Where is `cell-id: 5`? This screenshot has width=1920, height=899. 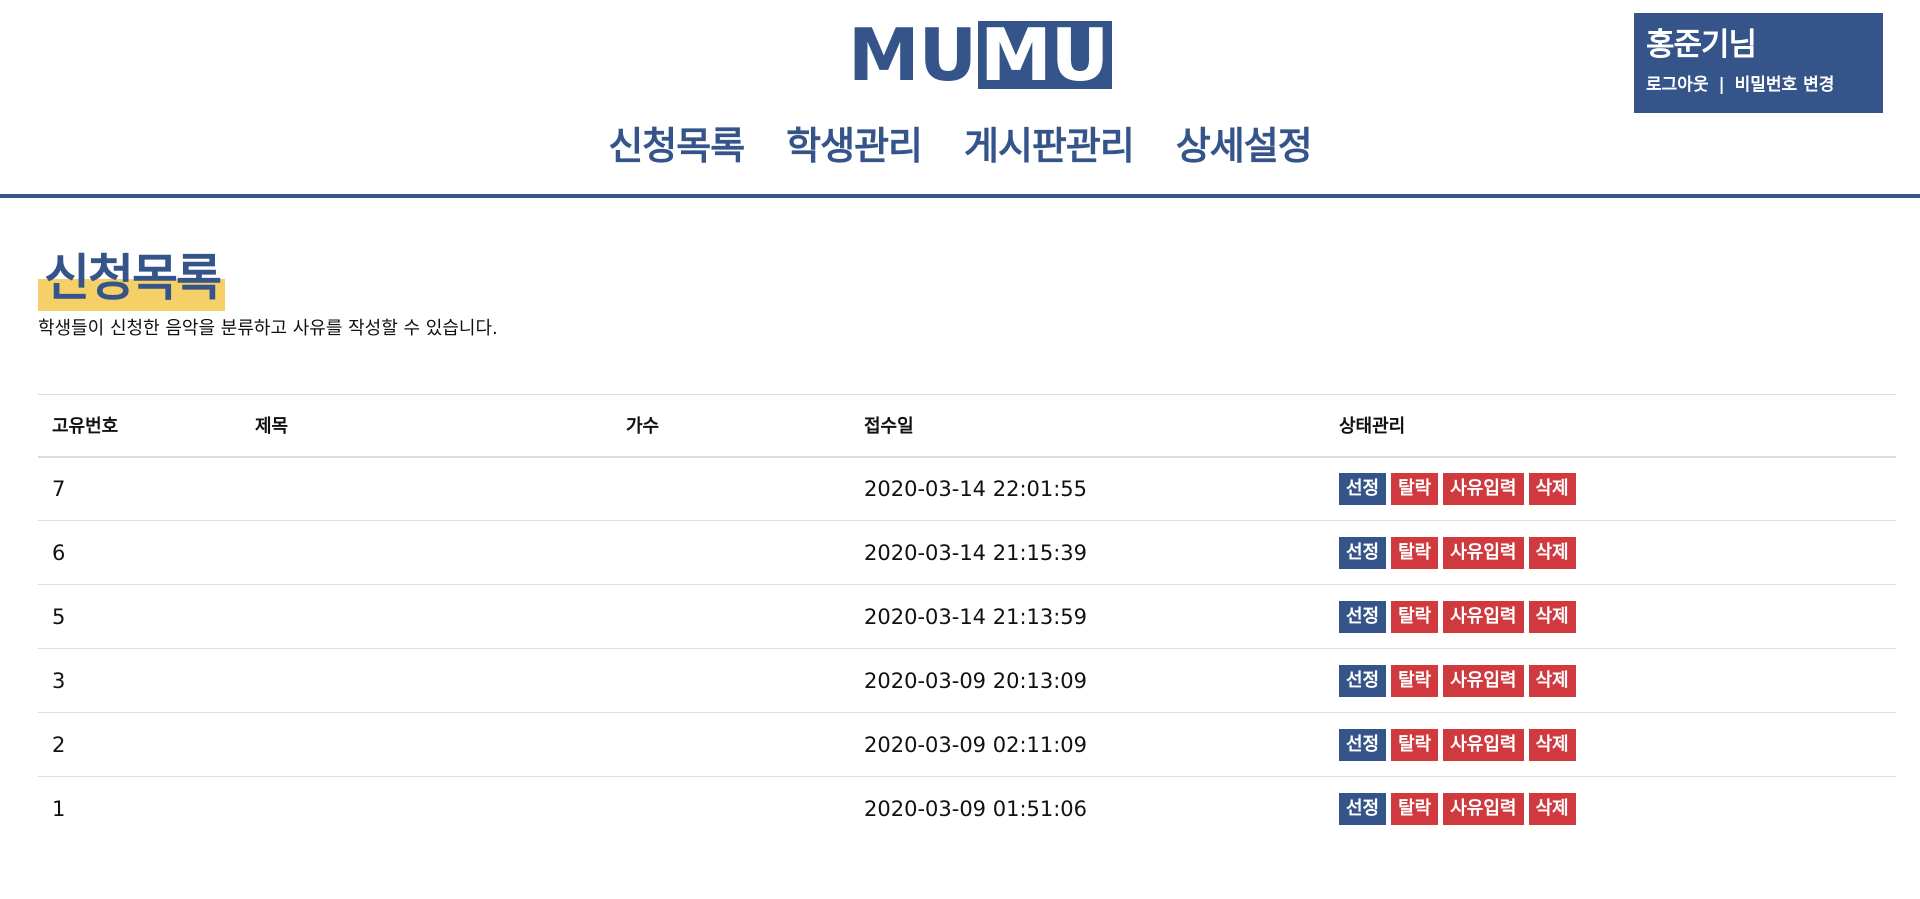
cell-id: 5 is located at coordinates (139, 616).